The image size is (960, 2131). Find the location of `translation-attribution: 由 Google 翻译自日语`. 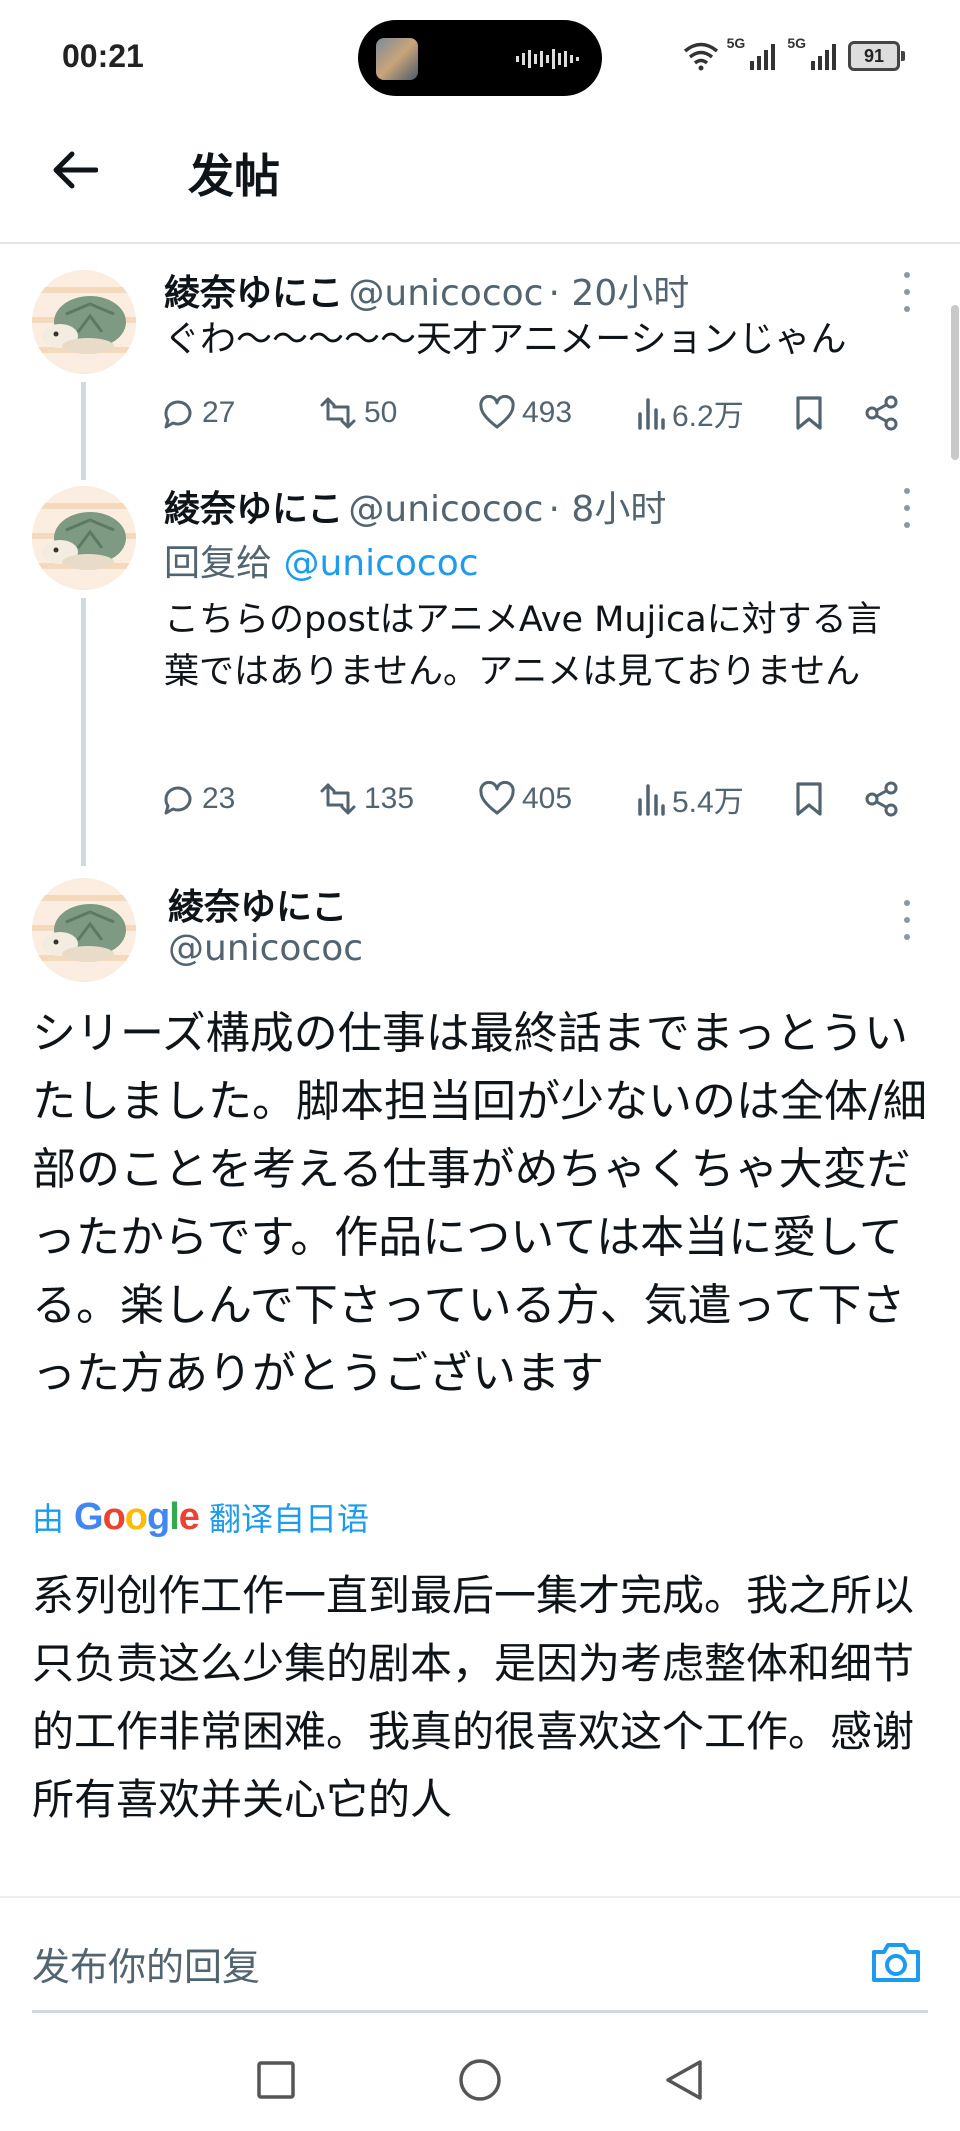

translation-attribution: 由 Google 翻译自日语 is located at coordinates (200, 1517).